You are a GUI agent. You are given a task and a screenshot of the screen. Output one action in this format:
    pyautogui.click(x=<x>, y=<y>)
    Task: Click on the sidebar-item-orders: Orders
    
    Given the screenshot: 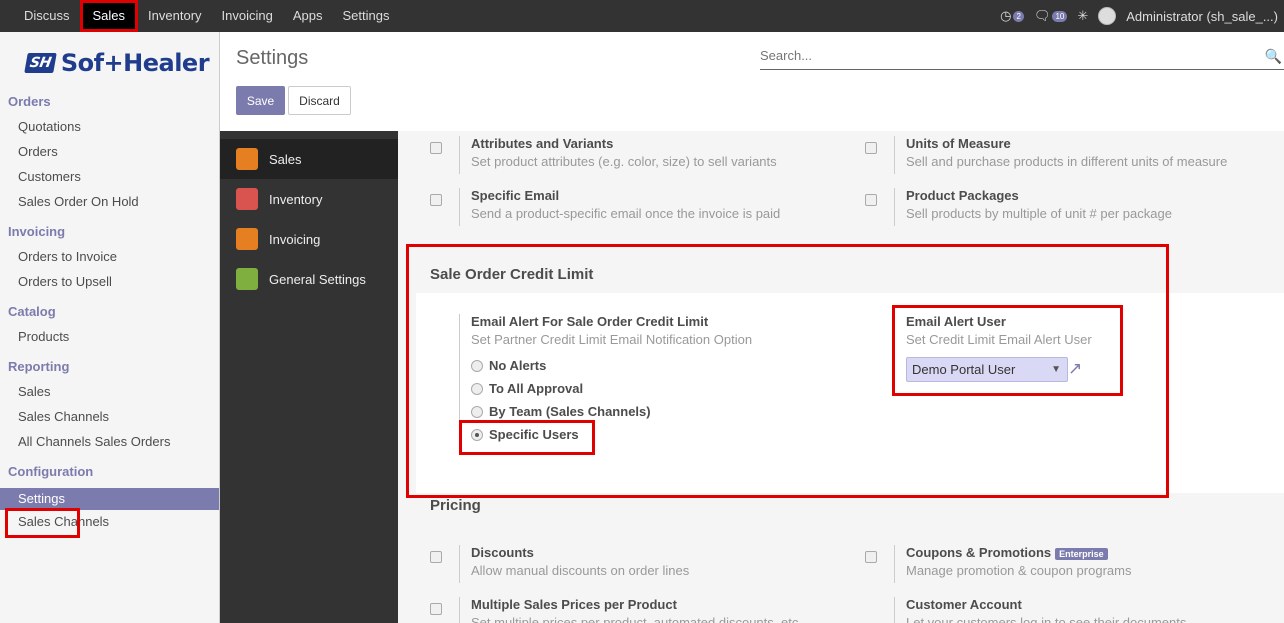 What is the action you would take?
    pyautogui.click(x=109, y=155)
    